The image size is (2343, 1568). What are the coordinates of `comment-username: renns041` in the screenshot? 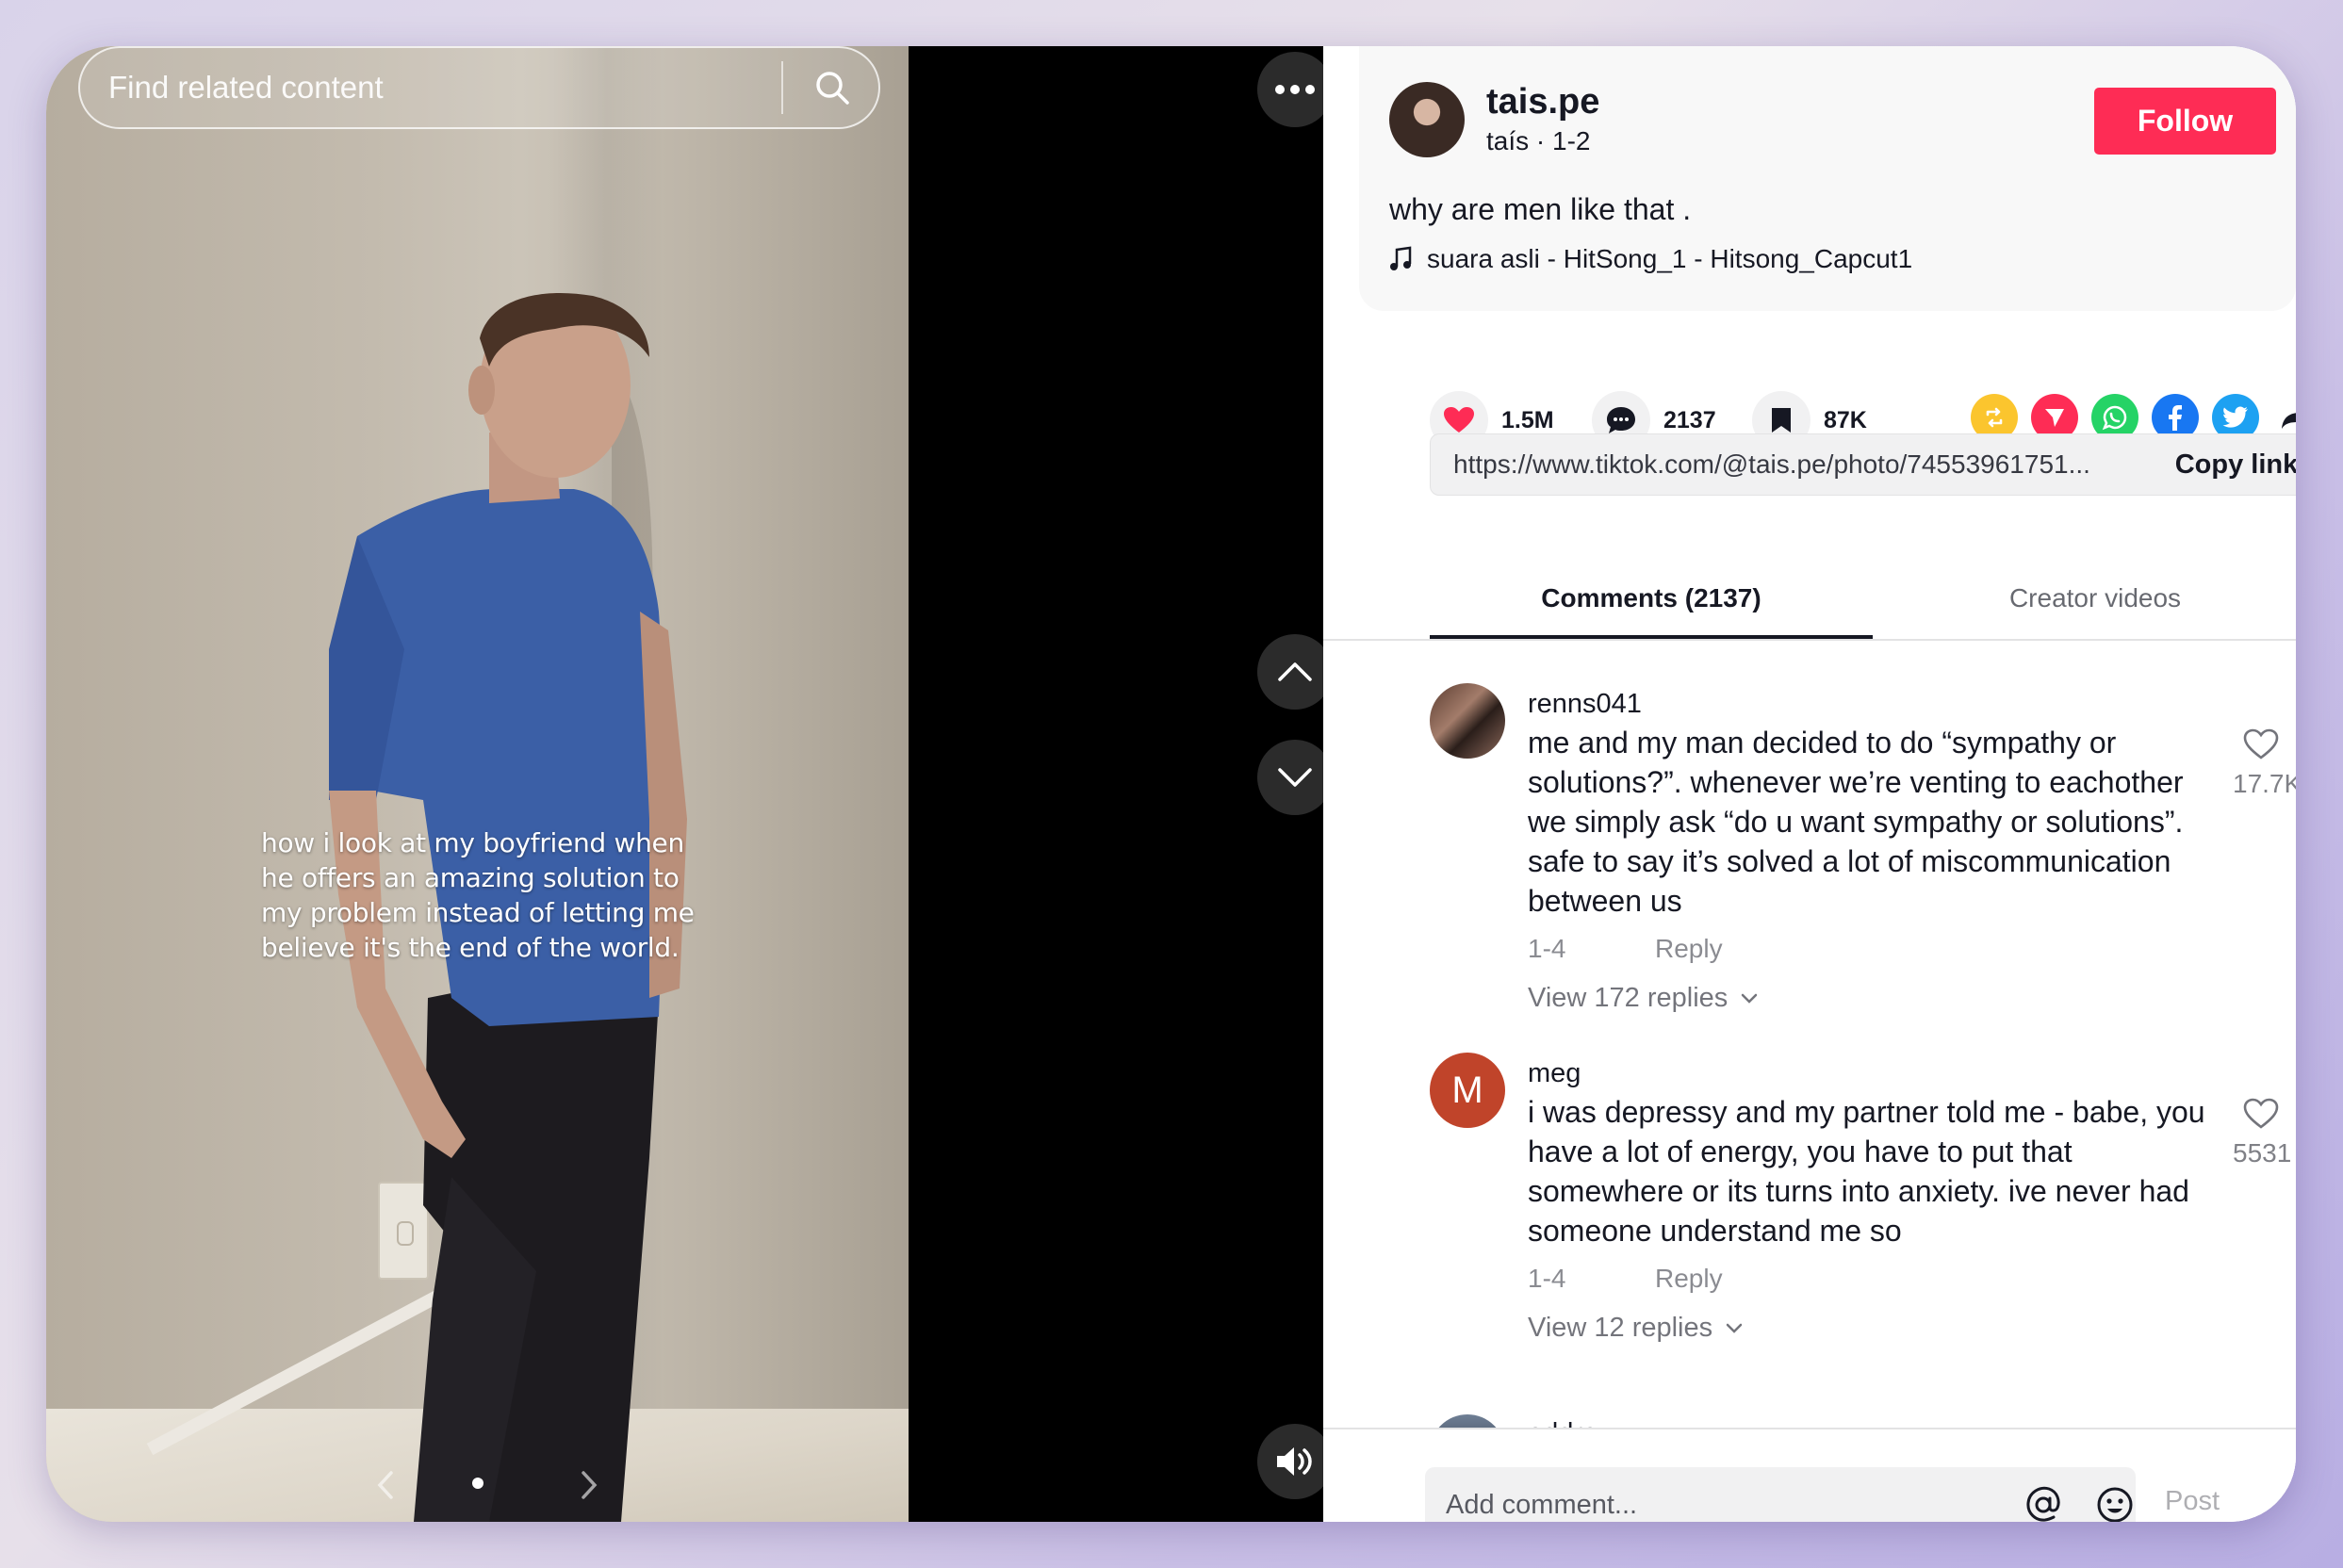 It's located at (1585, 705).